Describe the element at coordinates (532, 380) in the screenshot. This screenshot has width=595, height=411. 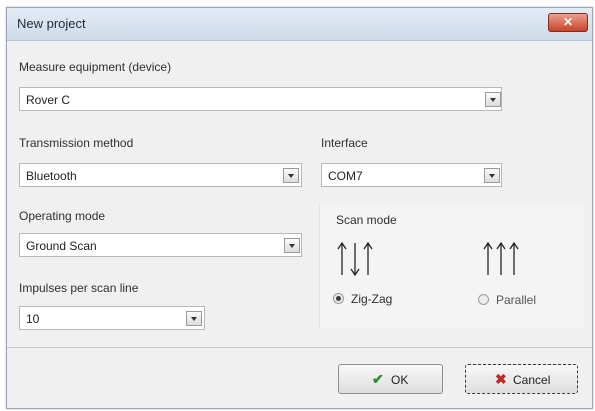
I see `cancel-label: Cancel` at that location.